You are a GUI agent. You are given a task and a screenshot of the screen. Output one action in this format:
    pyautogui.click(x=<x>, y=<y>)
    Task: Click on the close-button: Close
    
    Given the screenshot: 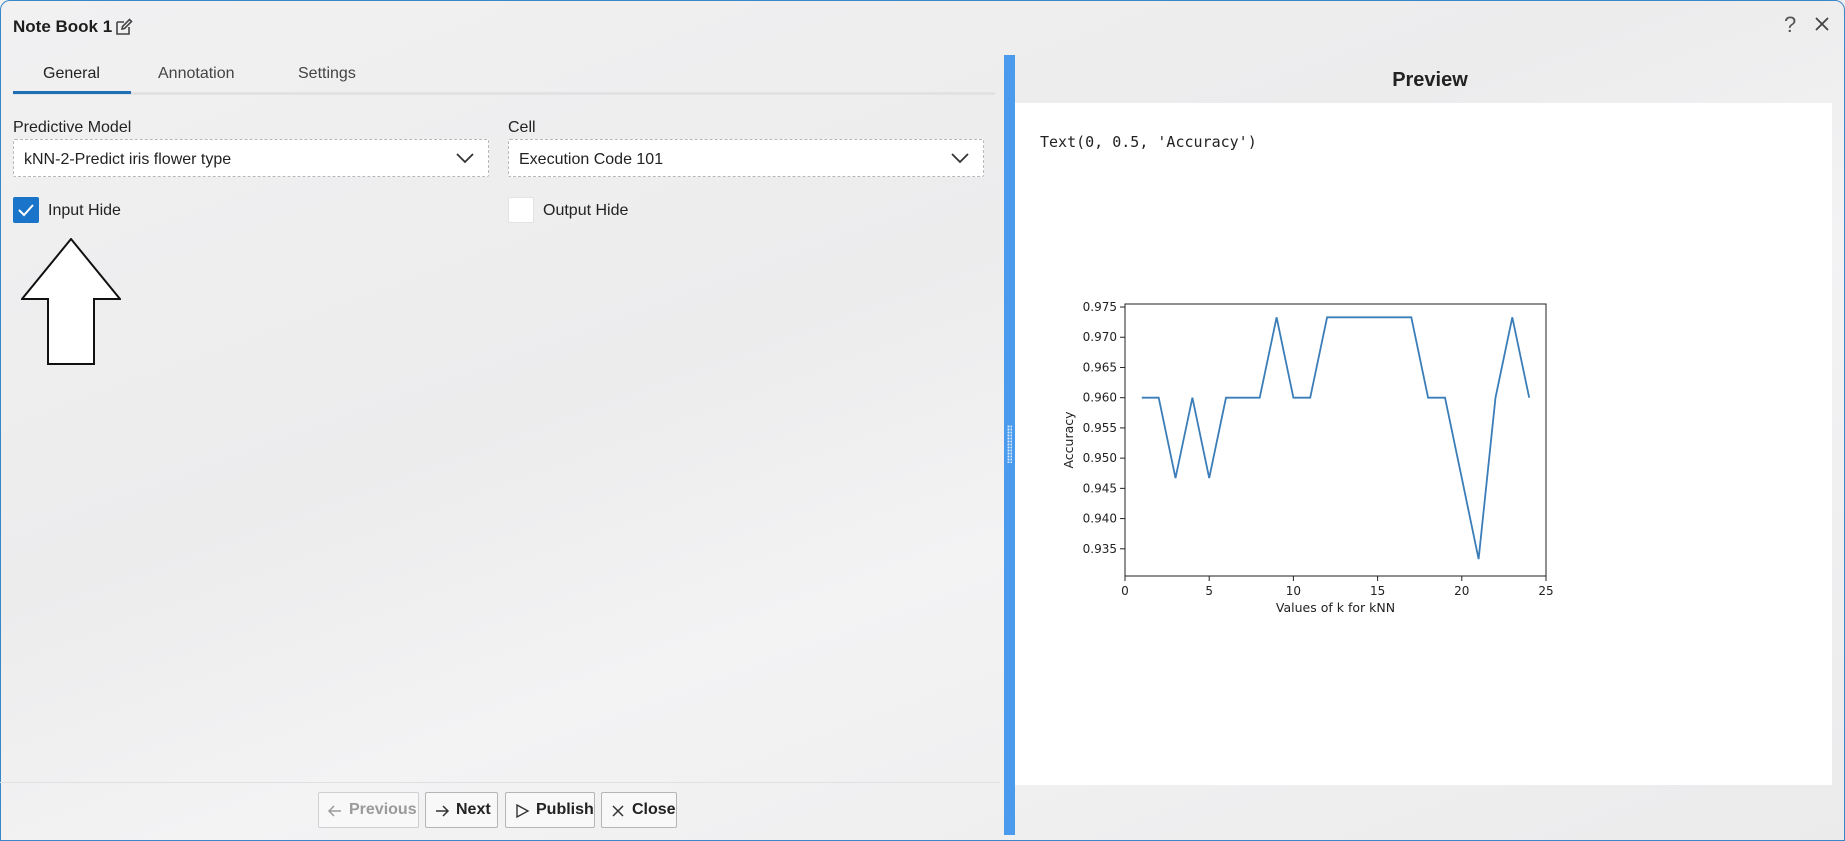 What is the action you would take?
    pyautogui.click(x=639, y=810)
    